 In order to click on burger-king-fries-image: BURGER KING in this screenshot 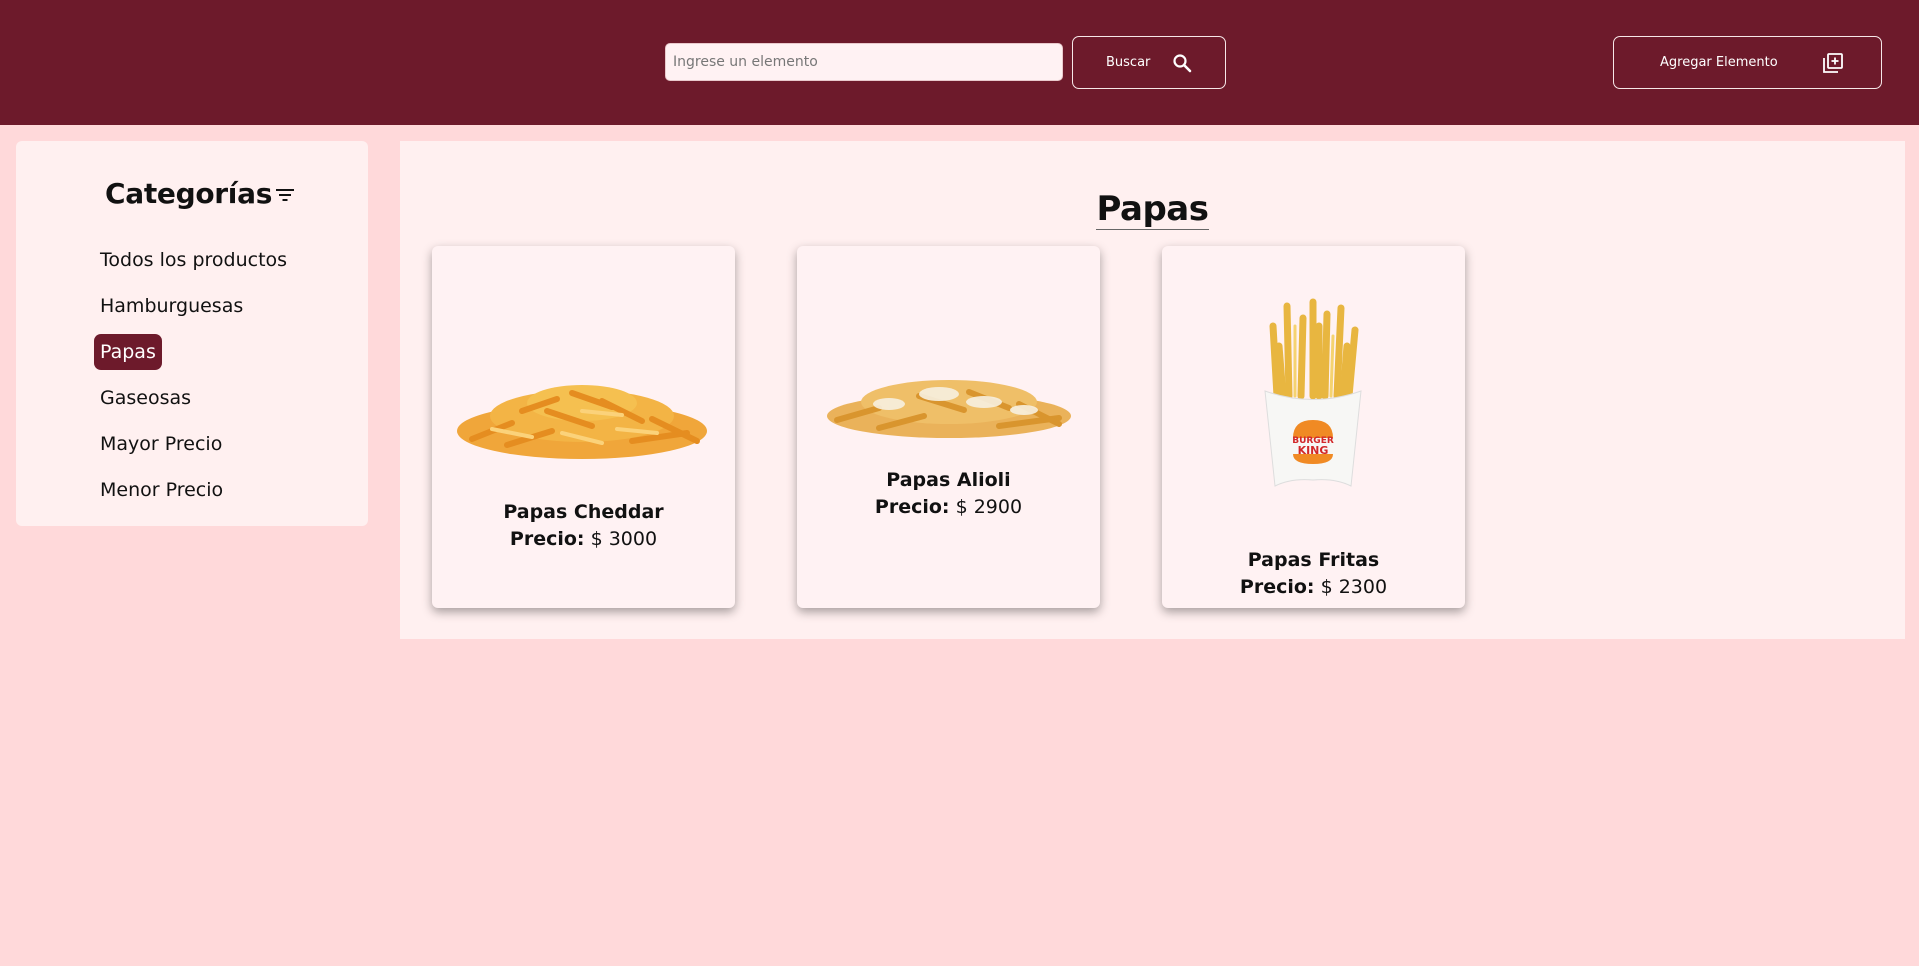, I will do `click(1313, 392)`.